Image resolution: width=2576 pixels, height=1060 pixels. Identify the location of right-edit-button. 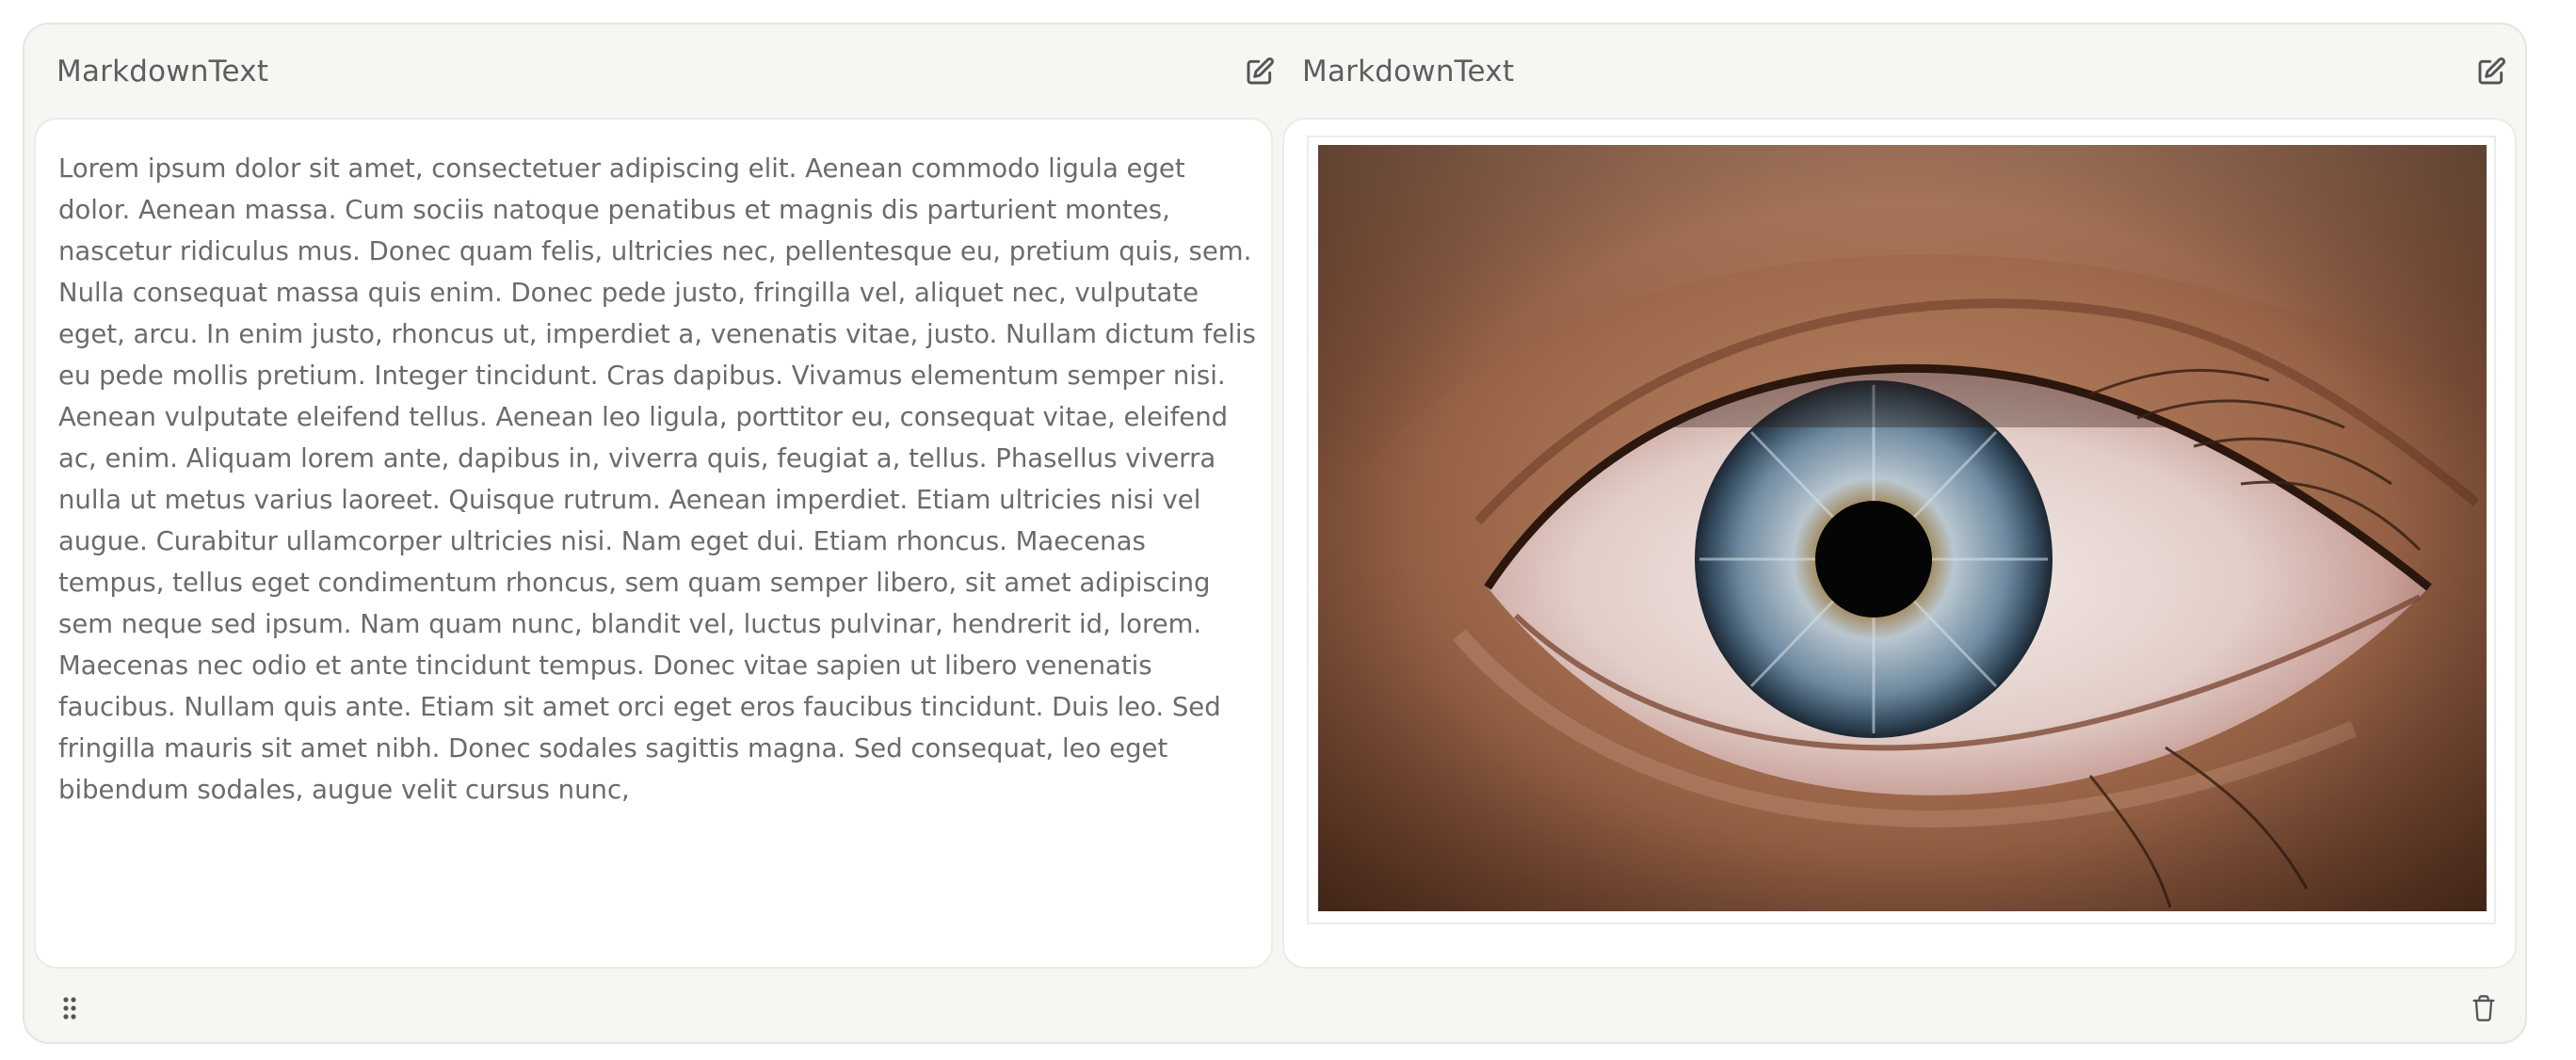
(2491, 71).